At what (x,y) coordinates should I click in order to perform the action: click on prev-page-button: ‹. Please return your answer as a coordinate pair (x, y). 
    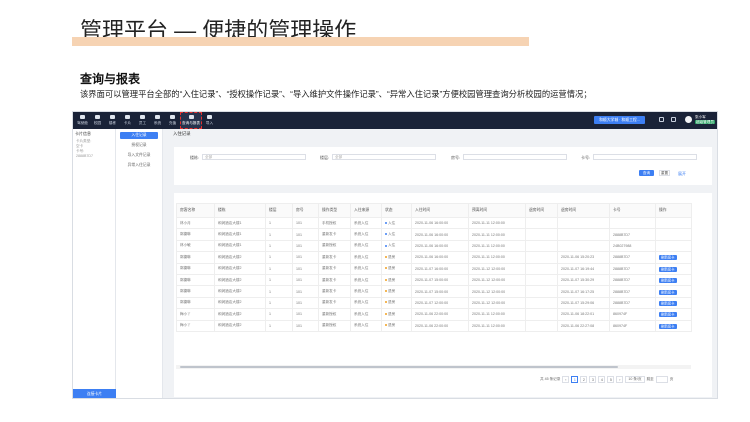
    Looking at the image, I should click on (566, 379).